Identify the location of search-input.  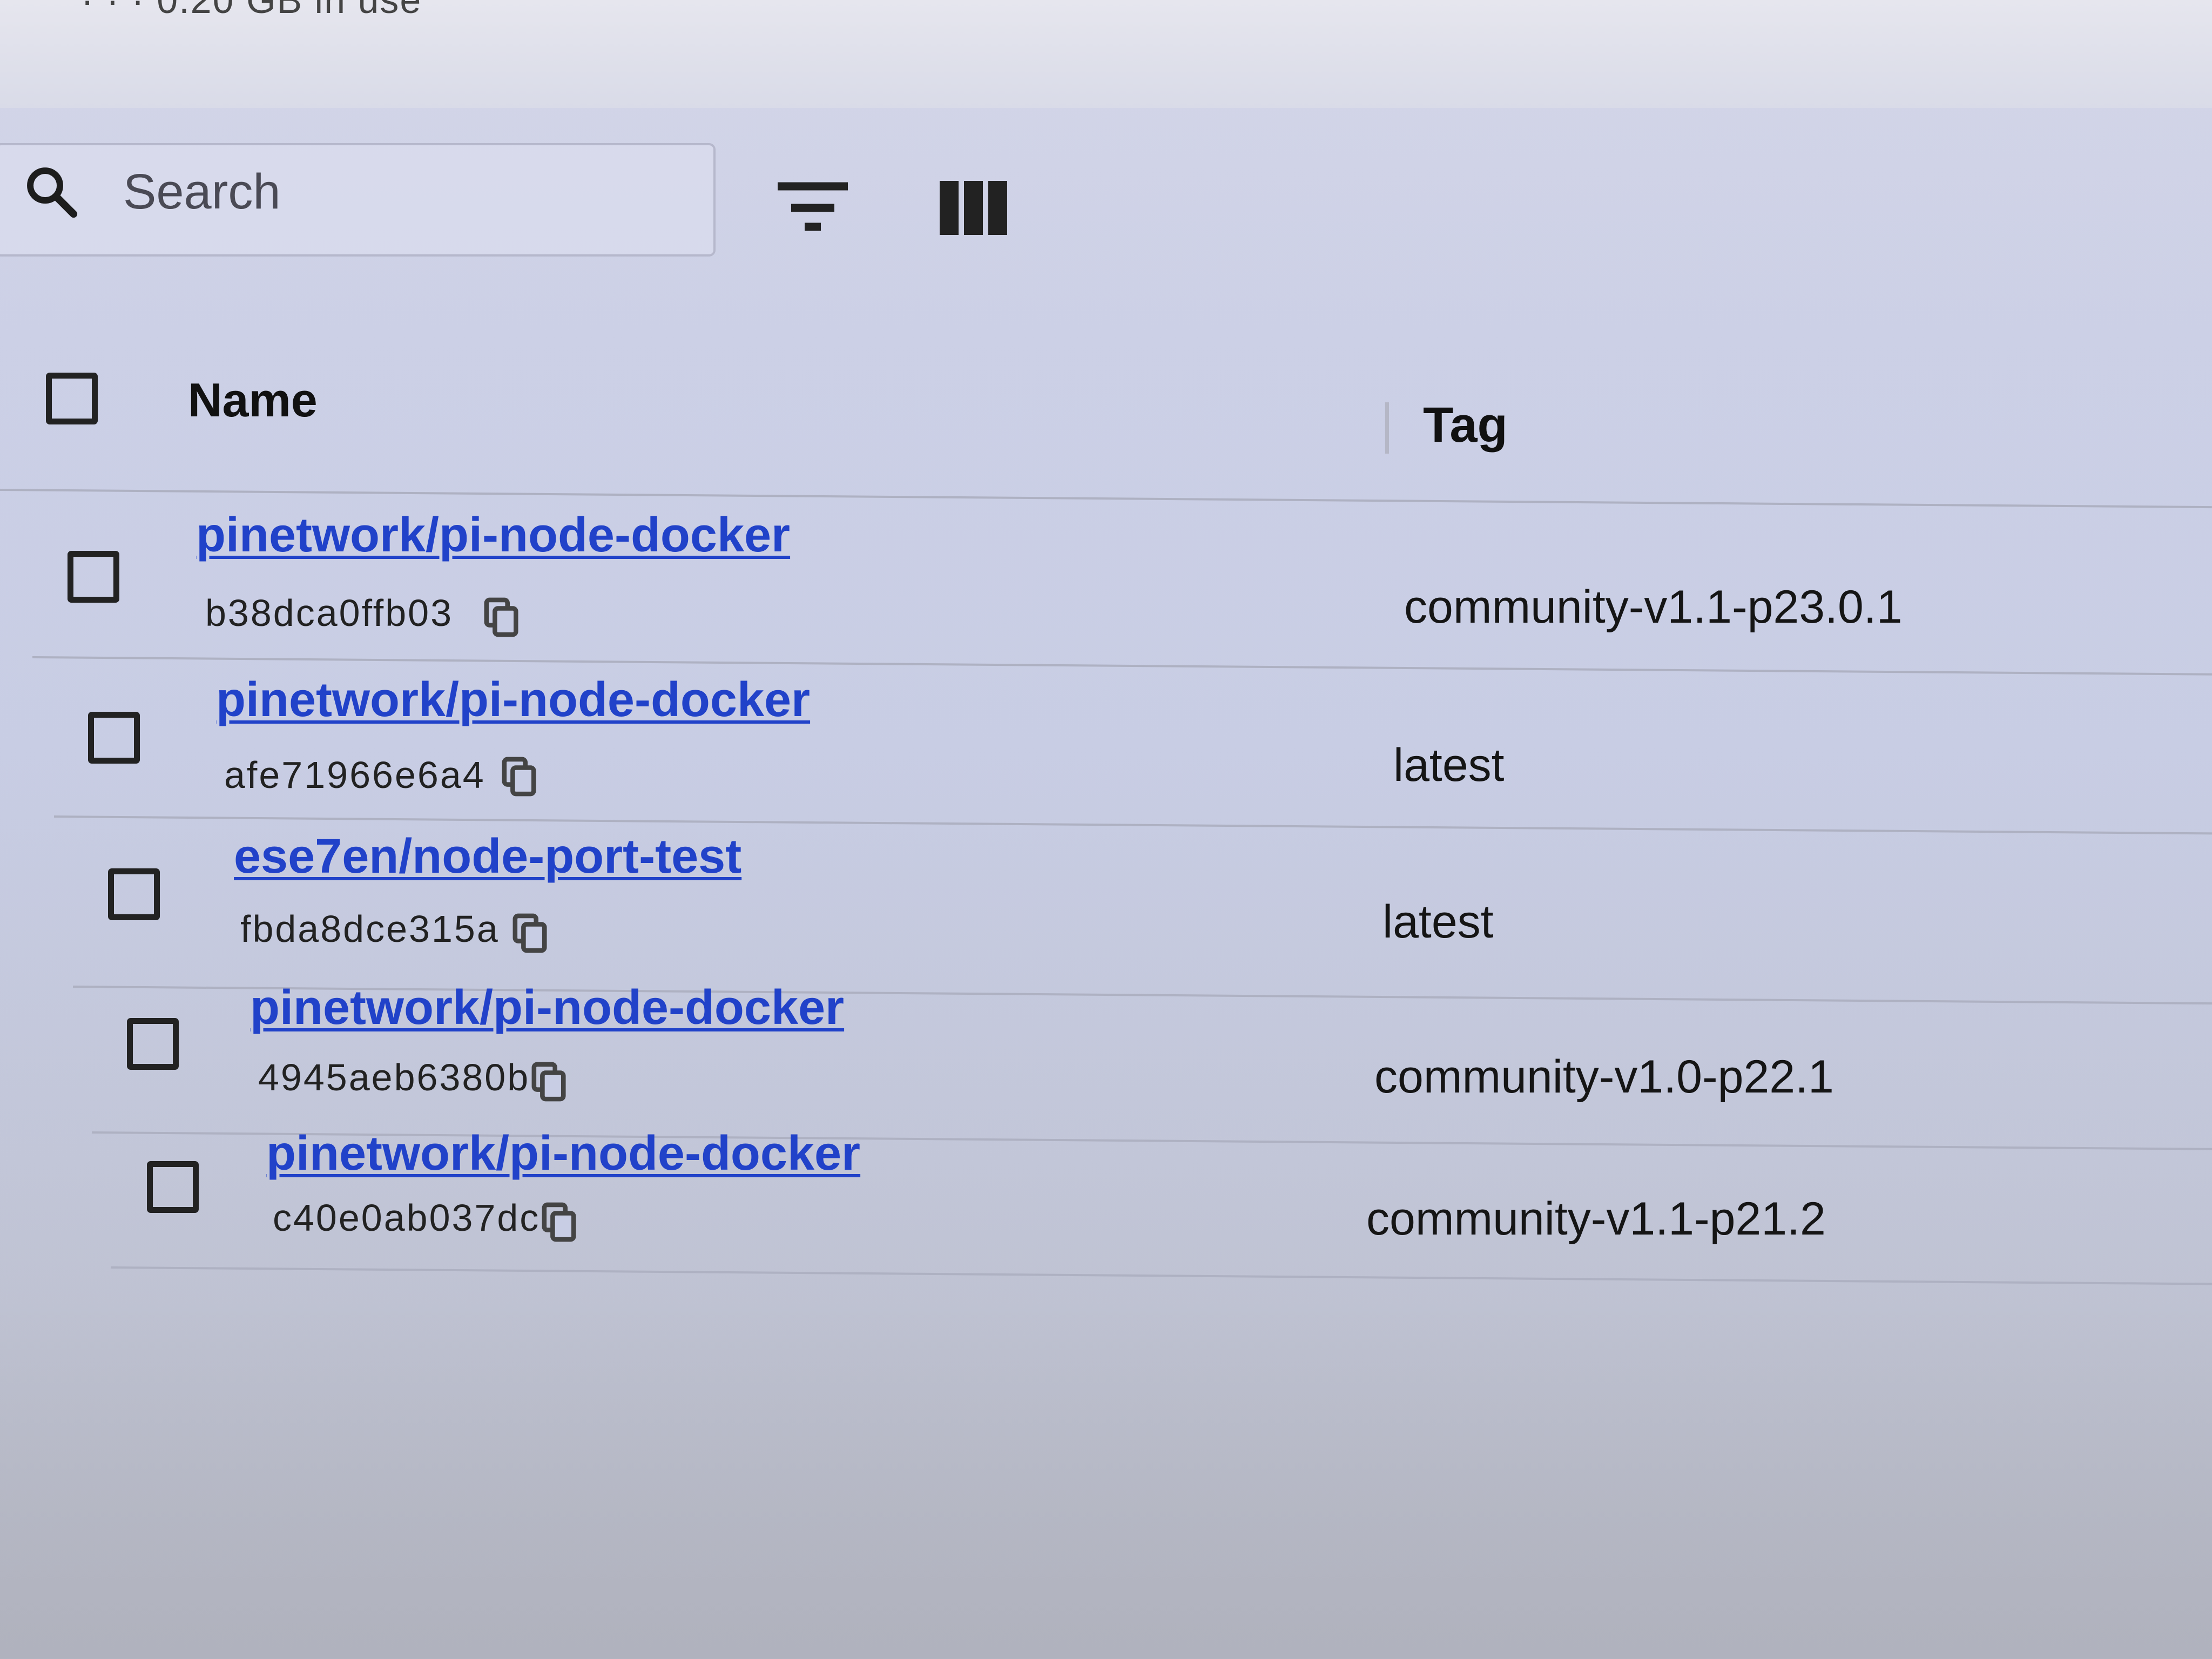
(409, 191).